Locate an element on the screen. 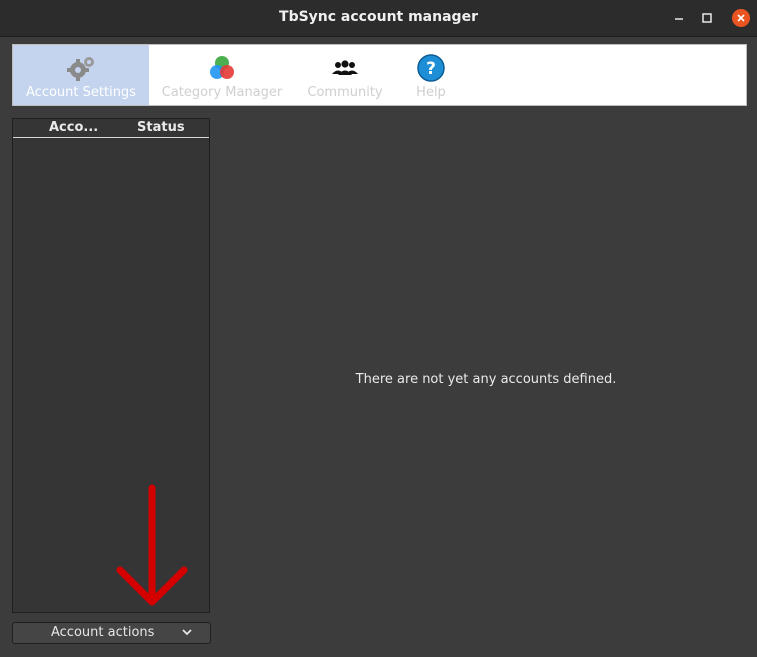 Image resolution: width=757 pixels, height=657 pixels. window-title: TbSync account manager is located at coordinates (378, 17).